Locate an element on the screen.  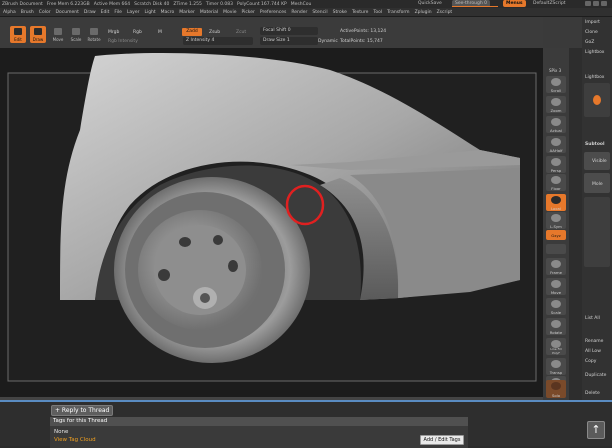
lightbox-tool-button: Lightbox is located at coordinates (594, 77).